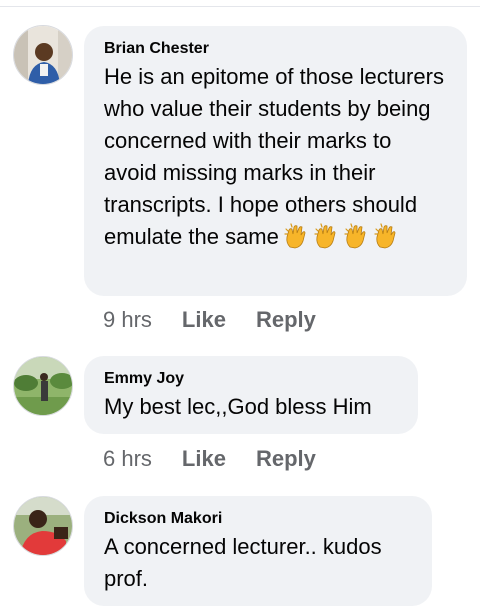  What do you see at coordinates (243, 562) in the screenshot?
I see `comment-text: A concerned lecturer.. kudos prof.` at bounding box center [243, 562].